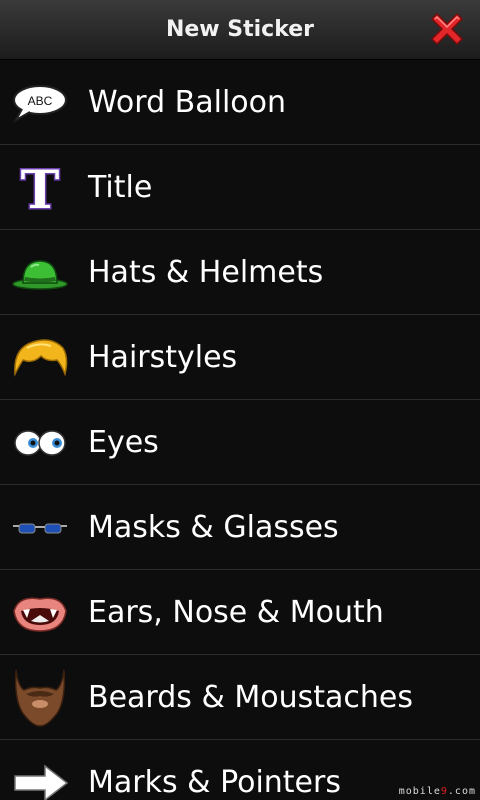  I want to click on list-item-hats: Hats & Helmets, so click(240, 272).